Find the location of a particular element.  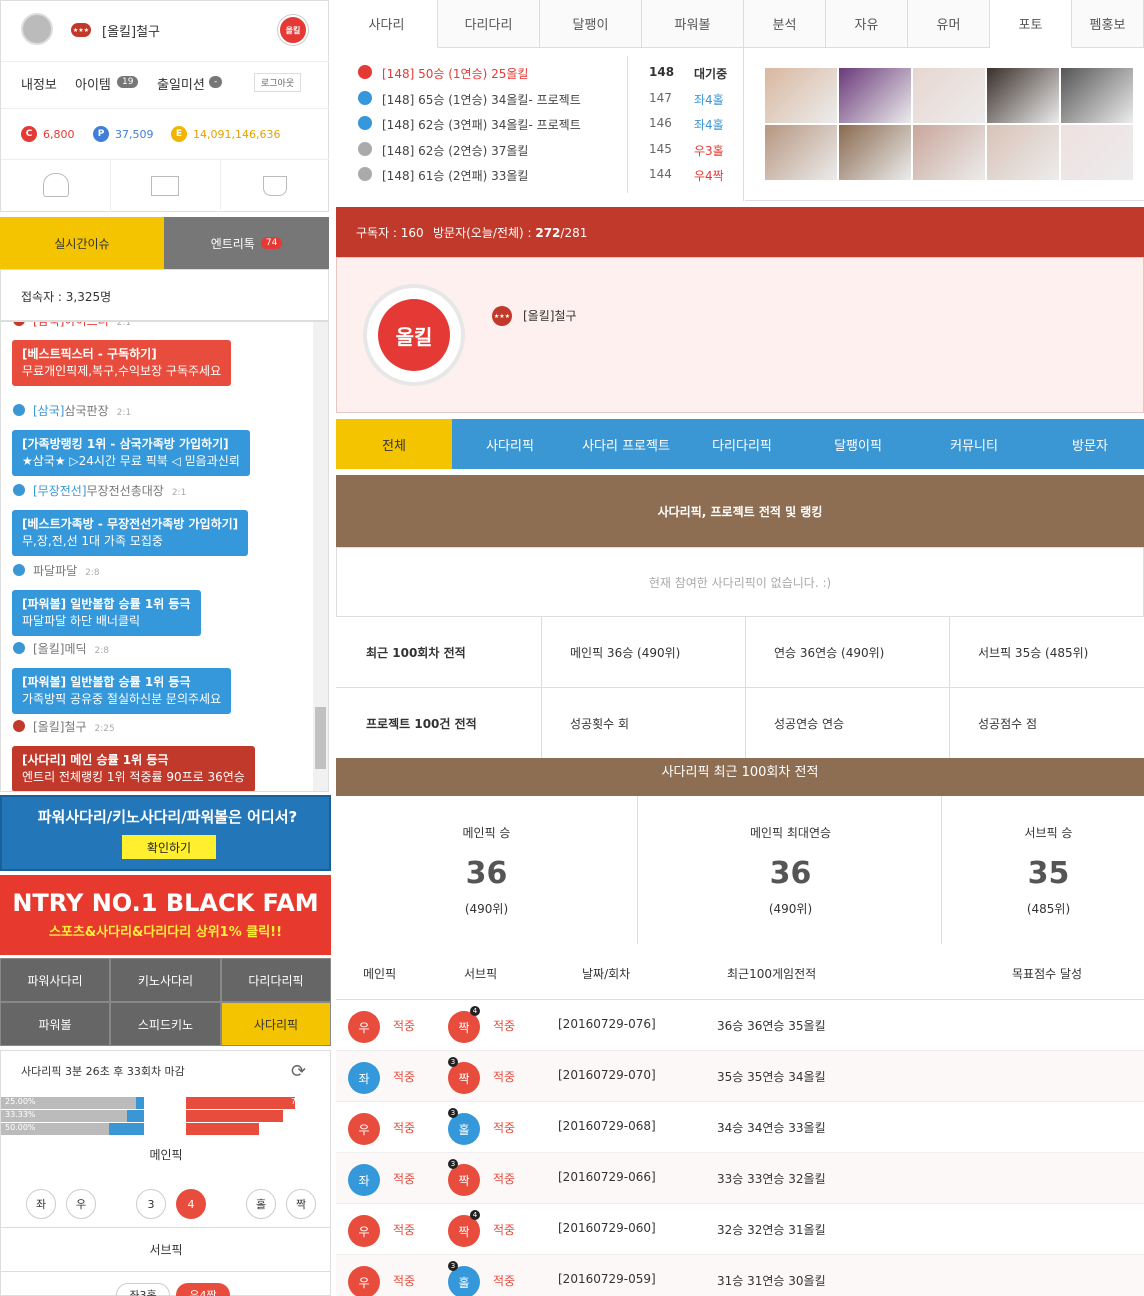

chat-body: 파달파달 하단 배너클릭 is located at coordinates (81, 621).